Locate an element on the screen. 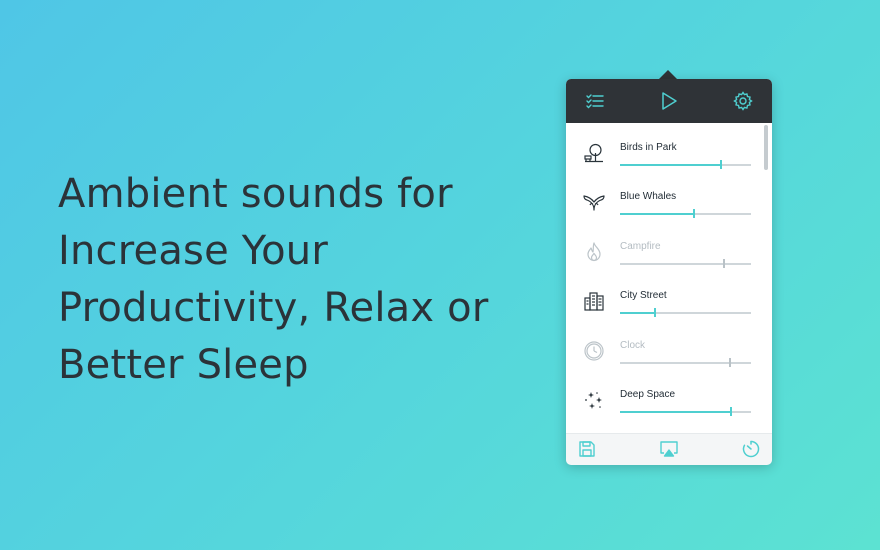 Image resolution: width=880 pixels, height=550 pixels. sound-row-campfire: Campfire is located at coordinates (664, 252).